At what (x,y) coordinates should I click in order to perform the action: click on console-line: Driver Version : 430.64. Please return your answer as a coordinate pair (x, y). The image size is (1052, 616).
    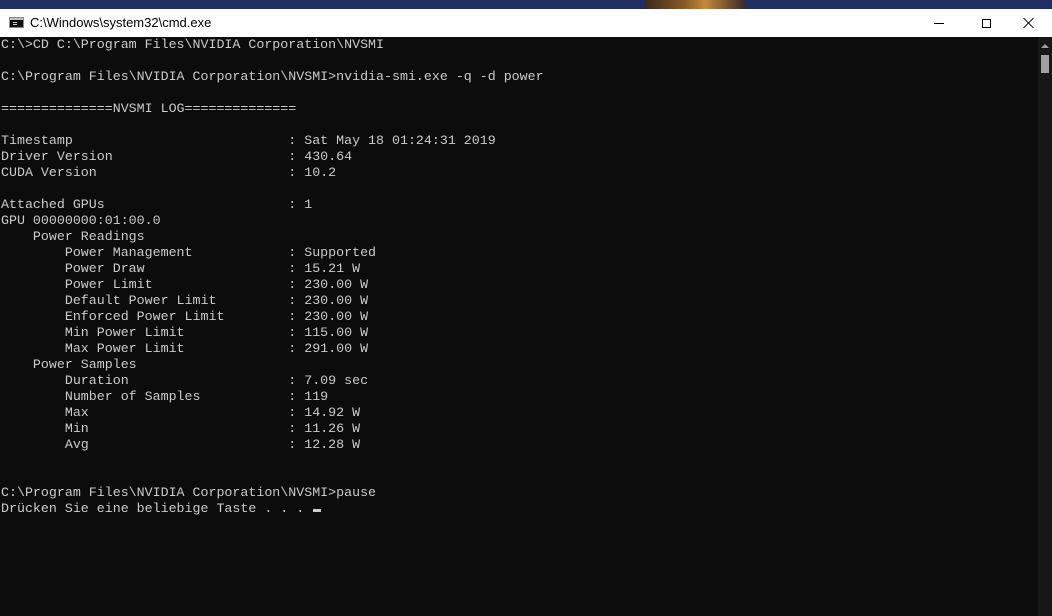
    Looking at the image, I should click on (177, 156).